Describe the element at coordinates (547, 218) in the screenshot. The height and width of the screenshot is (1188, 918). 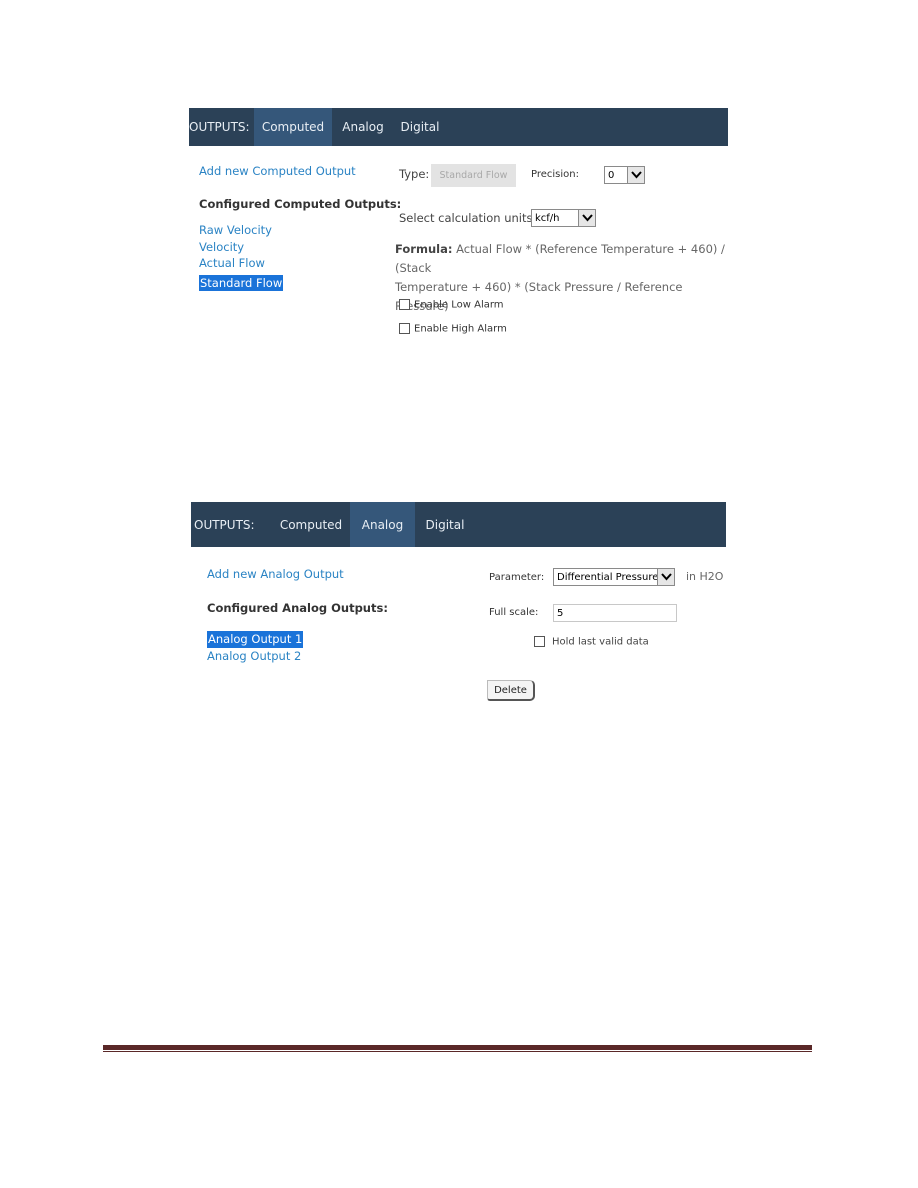
I see `calculation-units-value: kcf/h` at that location.